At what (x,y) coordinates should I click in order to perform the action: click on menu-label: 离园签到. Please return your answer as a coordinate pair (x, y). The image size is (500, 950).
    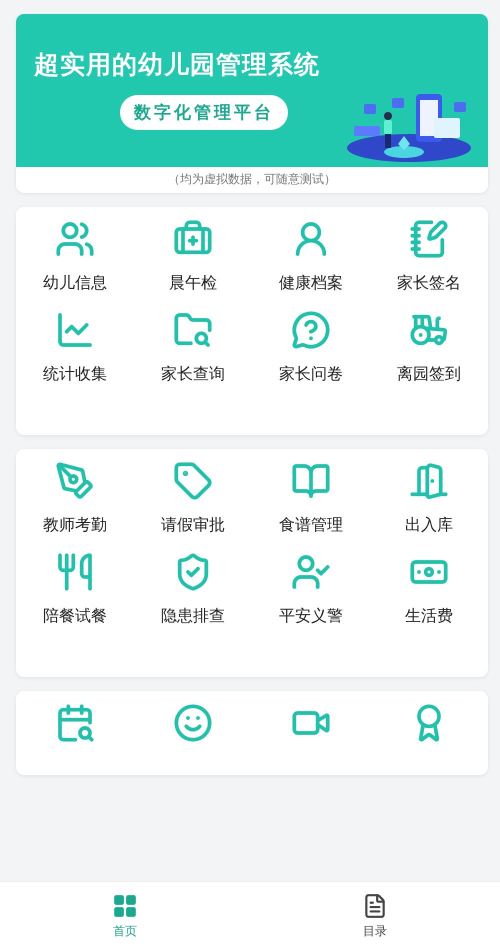
    Looking at the image, I should click on (429, 374).